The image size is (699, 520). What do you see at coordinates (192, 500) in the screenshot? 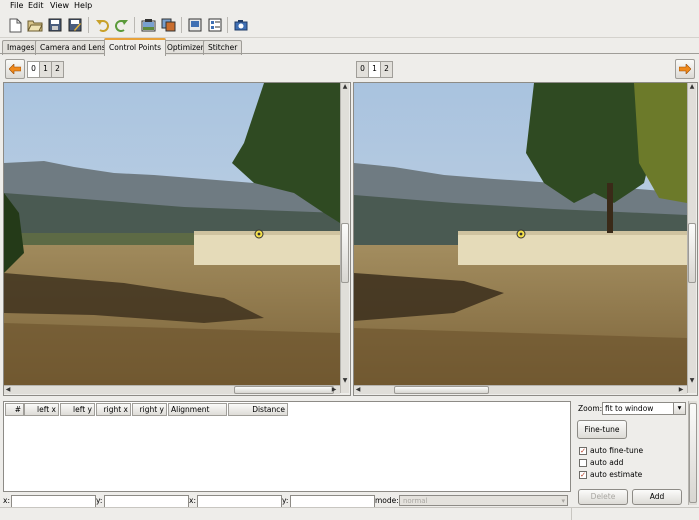
I see `right-x-label: x:` at bounding box center [192, 500].